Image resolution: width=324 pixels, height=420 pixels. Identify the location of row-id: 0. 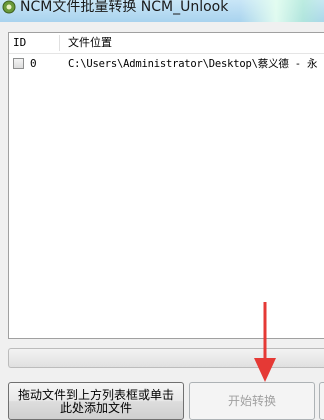
(33, 63).